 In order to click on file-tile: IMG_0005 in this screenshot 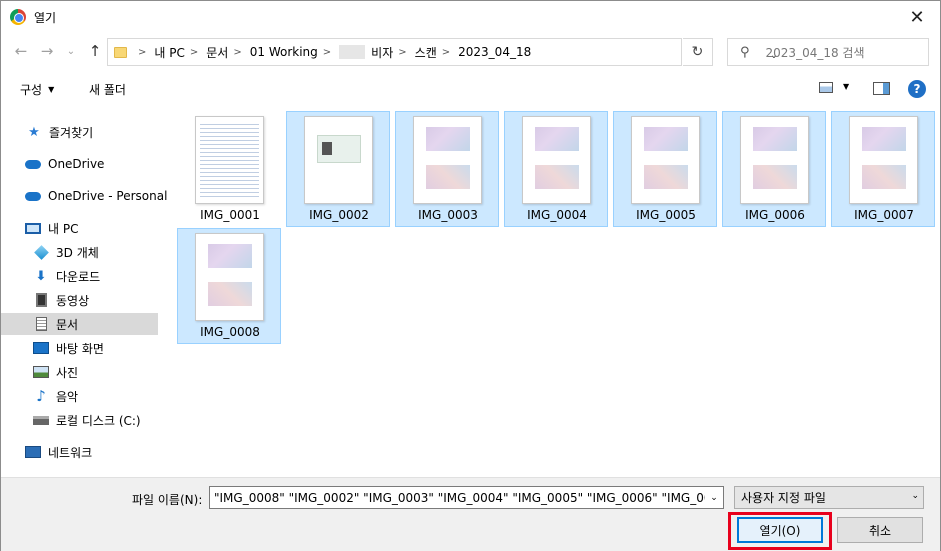, I will do `click(665, 169)`.